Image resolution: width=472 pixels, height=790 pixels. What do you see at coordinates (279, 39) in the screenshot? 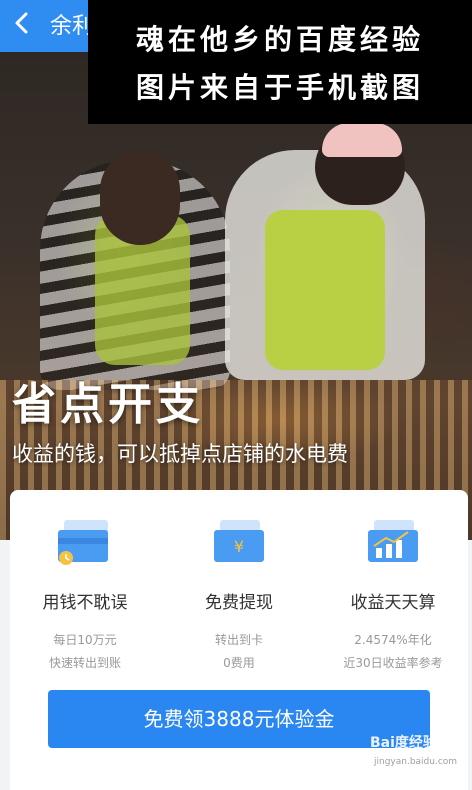
I see `watermark-line-1: 魂在他乡的百度经验` at bounding box center [279, 39].